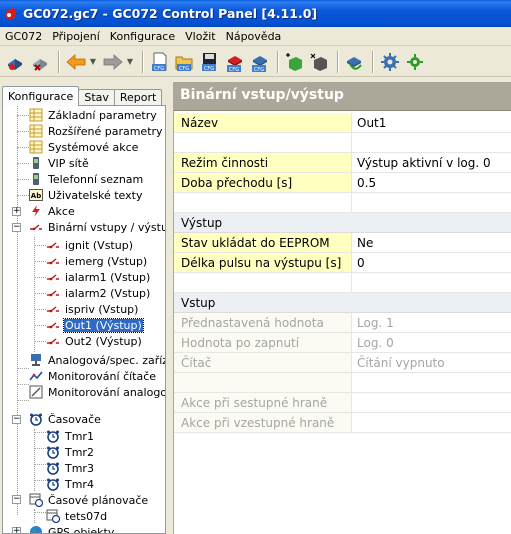 This screenshot has width=511, height=534. What do you see at coordinates (98, 293) in the screenshot?
I see `tree-item-ialarm2: ialarm2 (Vstup)` at bounding box center [98, 293].